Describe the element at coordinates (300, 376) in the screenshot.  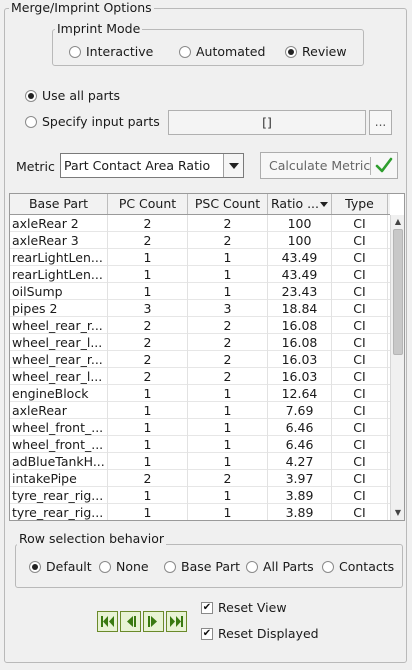
I see `cell-ratio: 16.03` at that location.